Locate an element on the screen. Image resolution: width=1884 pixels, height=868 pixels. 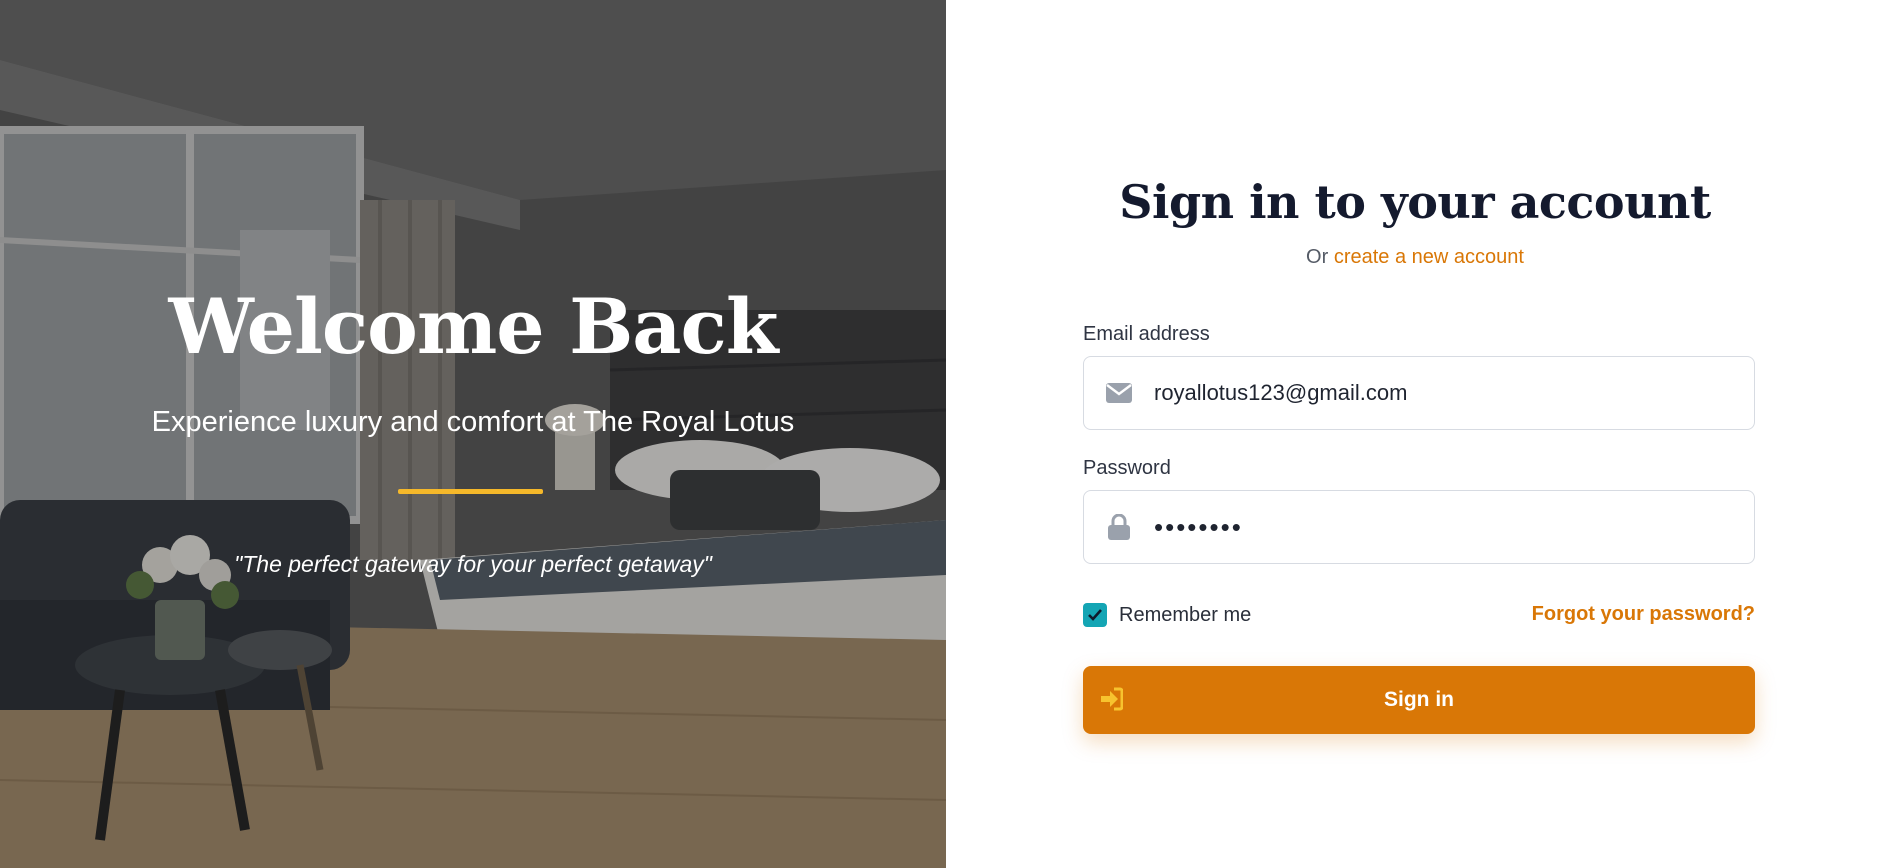
password-field is located at coordinates (1419, 527).